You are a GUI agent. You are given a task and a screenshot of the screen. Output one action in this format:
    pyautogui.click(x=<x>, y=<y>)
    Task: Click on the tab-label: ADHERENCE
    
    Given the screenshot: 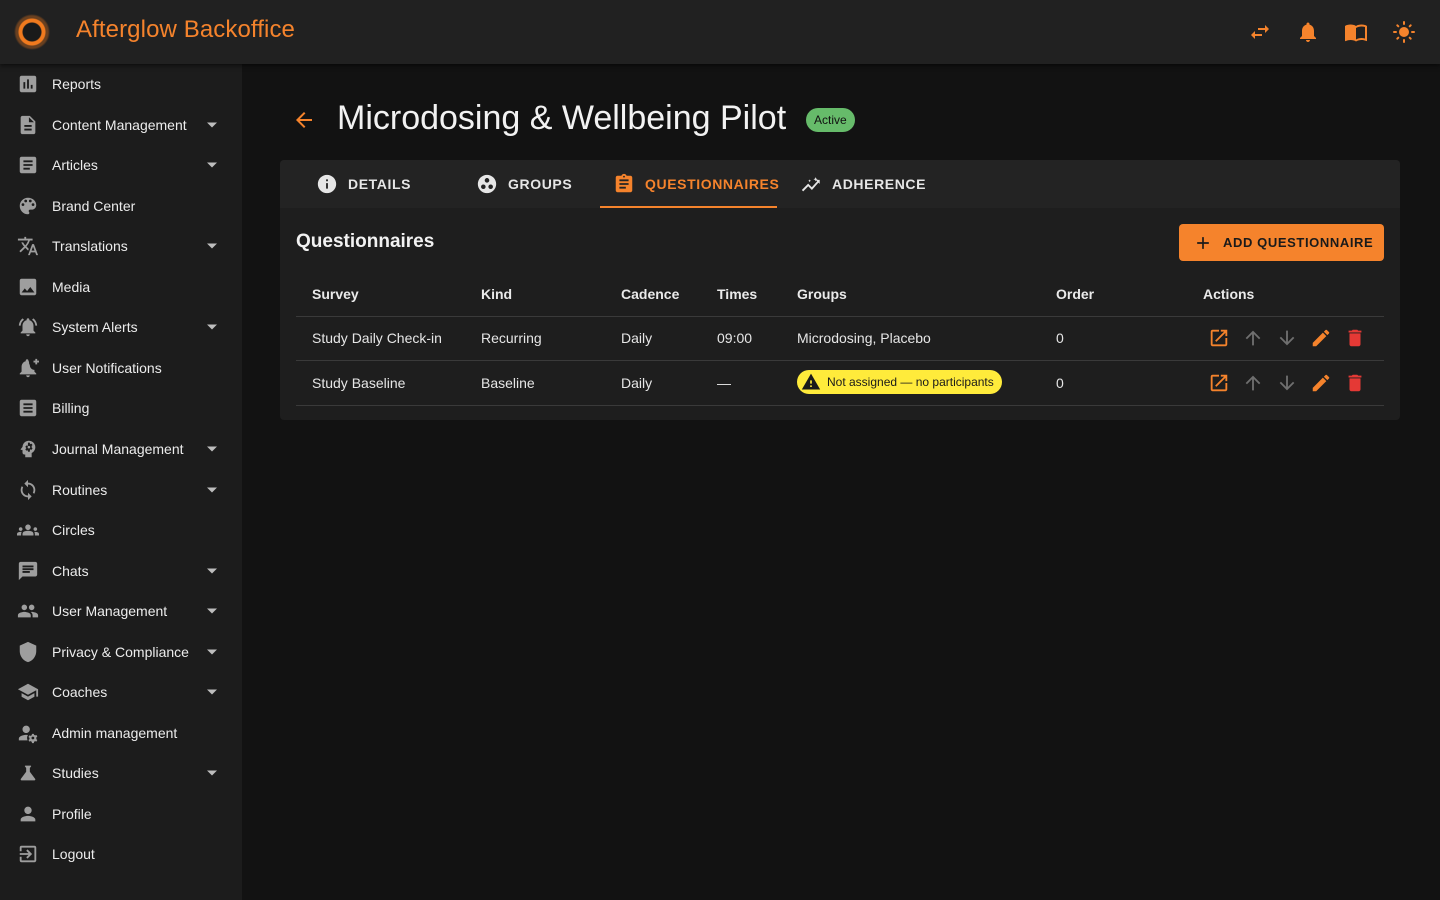 What is the action you would take?
    pyautogui.click(x=879, y=184)
    